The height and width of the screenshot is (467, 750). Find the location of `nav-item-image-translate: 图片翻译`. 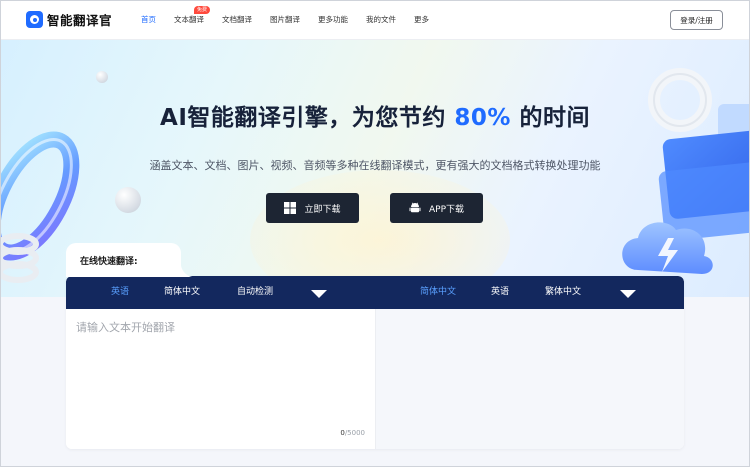

nav-item-image-translate: 图片翻译 is located at coordinates (285, 20).